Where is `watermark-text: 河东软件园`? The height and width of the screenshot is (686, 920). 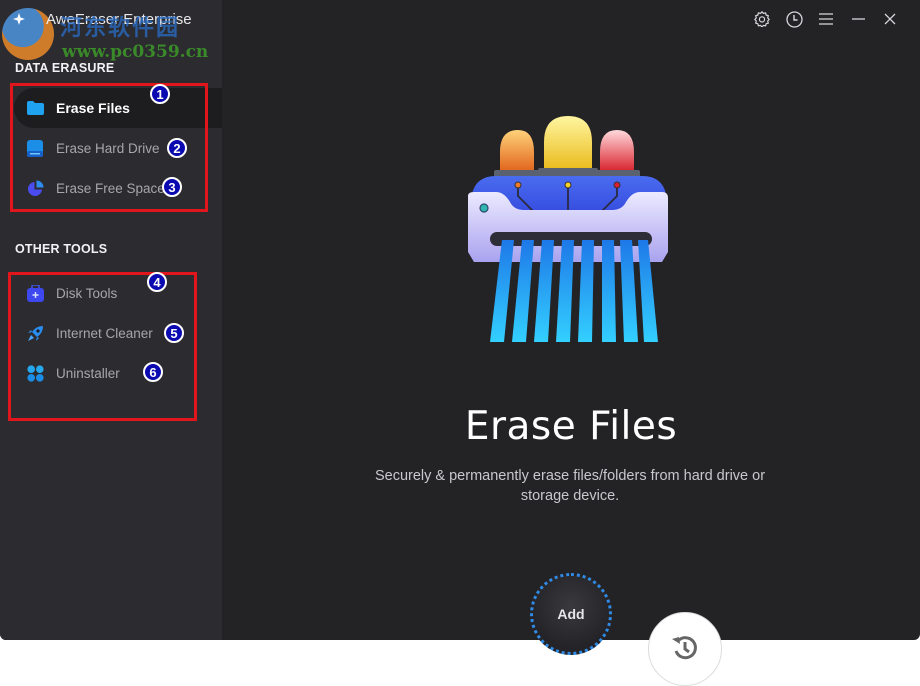
watermark-text: 河东软件园 is located at coordinates (120, 28).